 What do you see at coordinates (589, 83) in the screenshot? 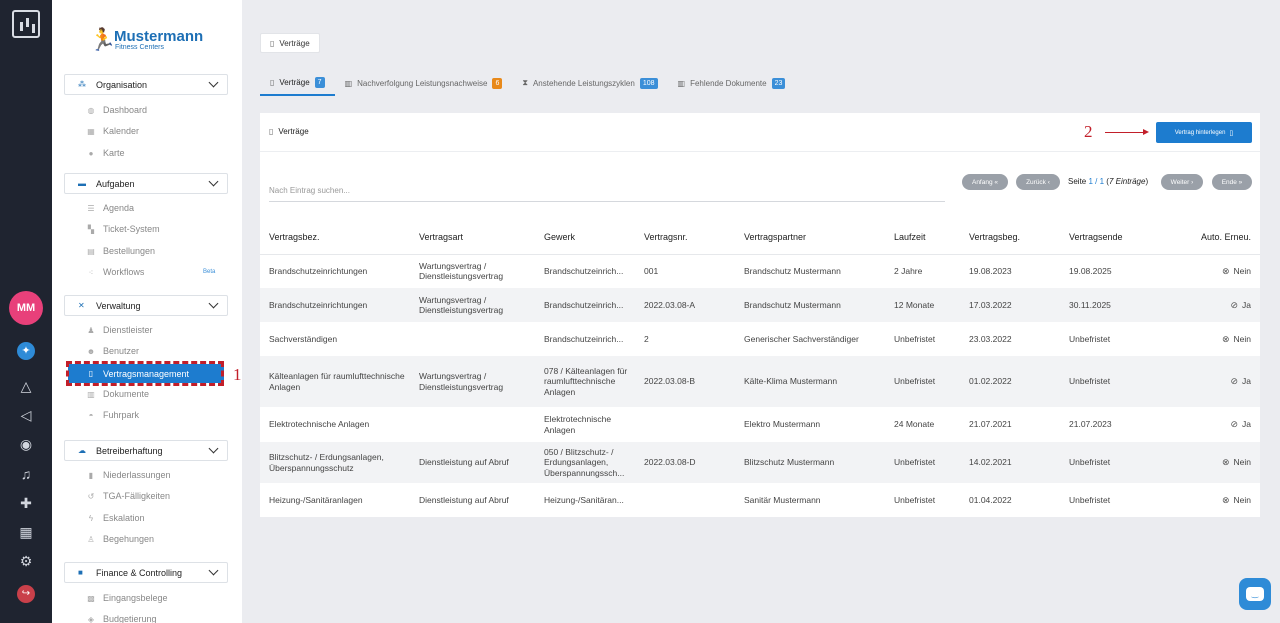
I see `tab-leistungszyklen: ⧗ Anstehende Leistungszyklen 108` at bounding box center [589, 83].